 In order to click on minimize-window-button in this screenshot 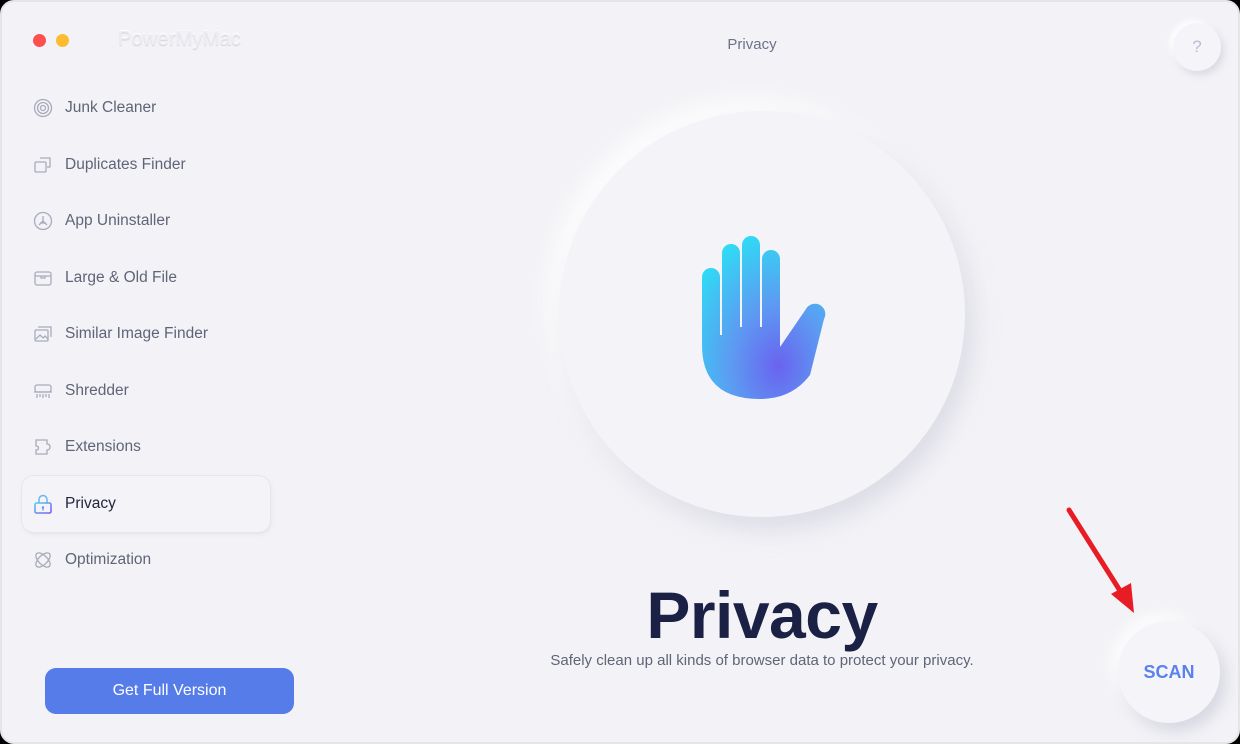, I will do `click(62, 40)`.